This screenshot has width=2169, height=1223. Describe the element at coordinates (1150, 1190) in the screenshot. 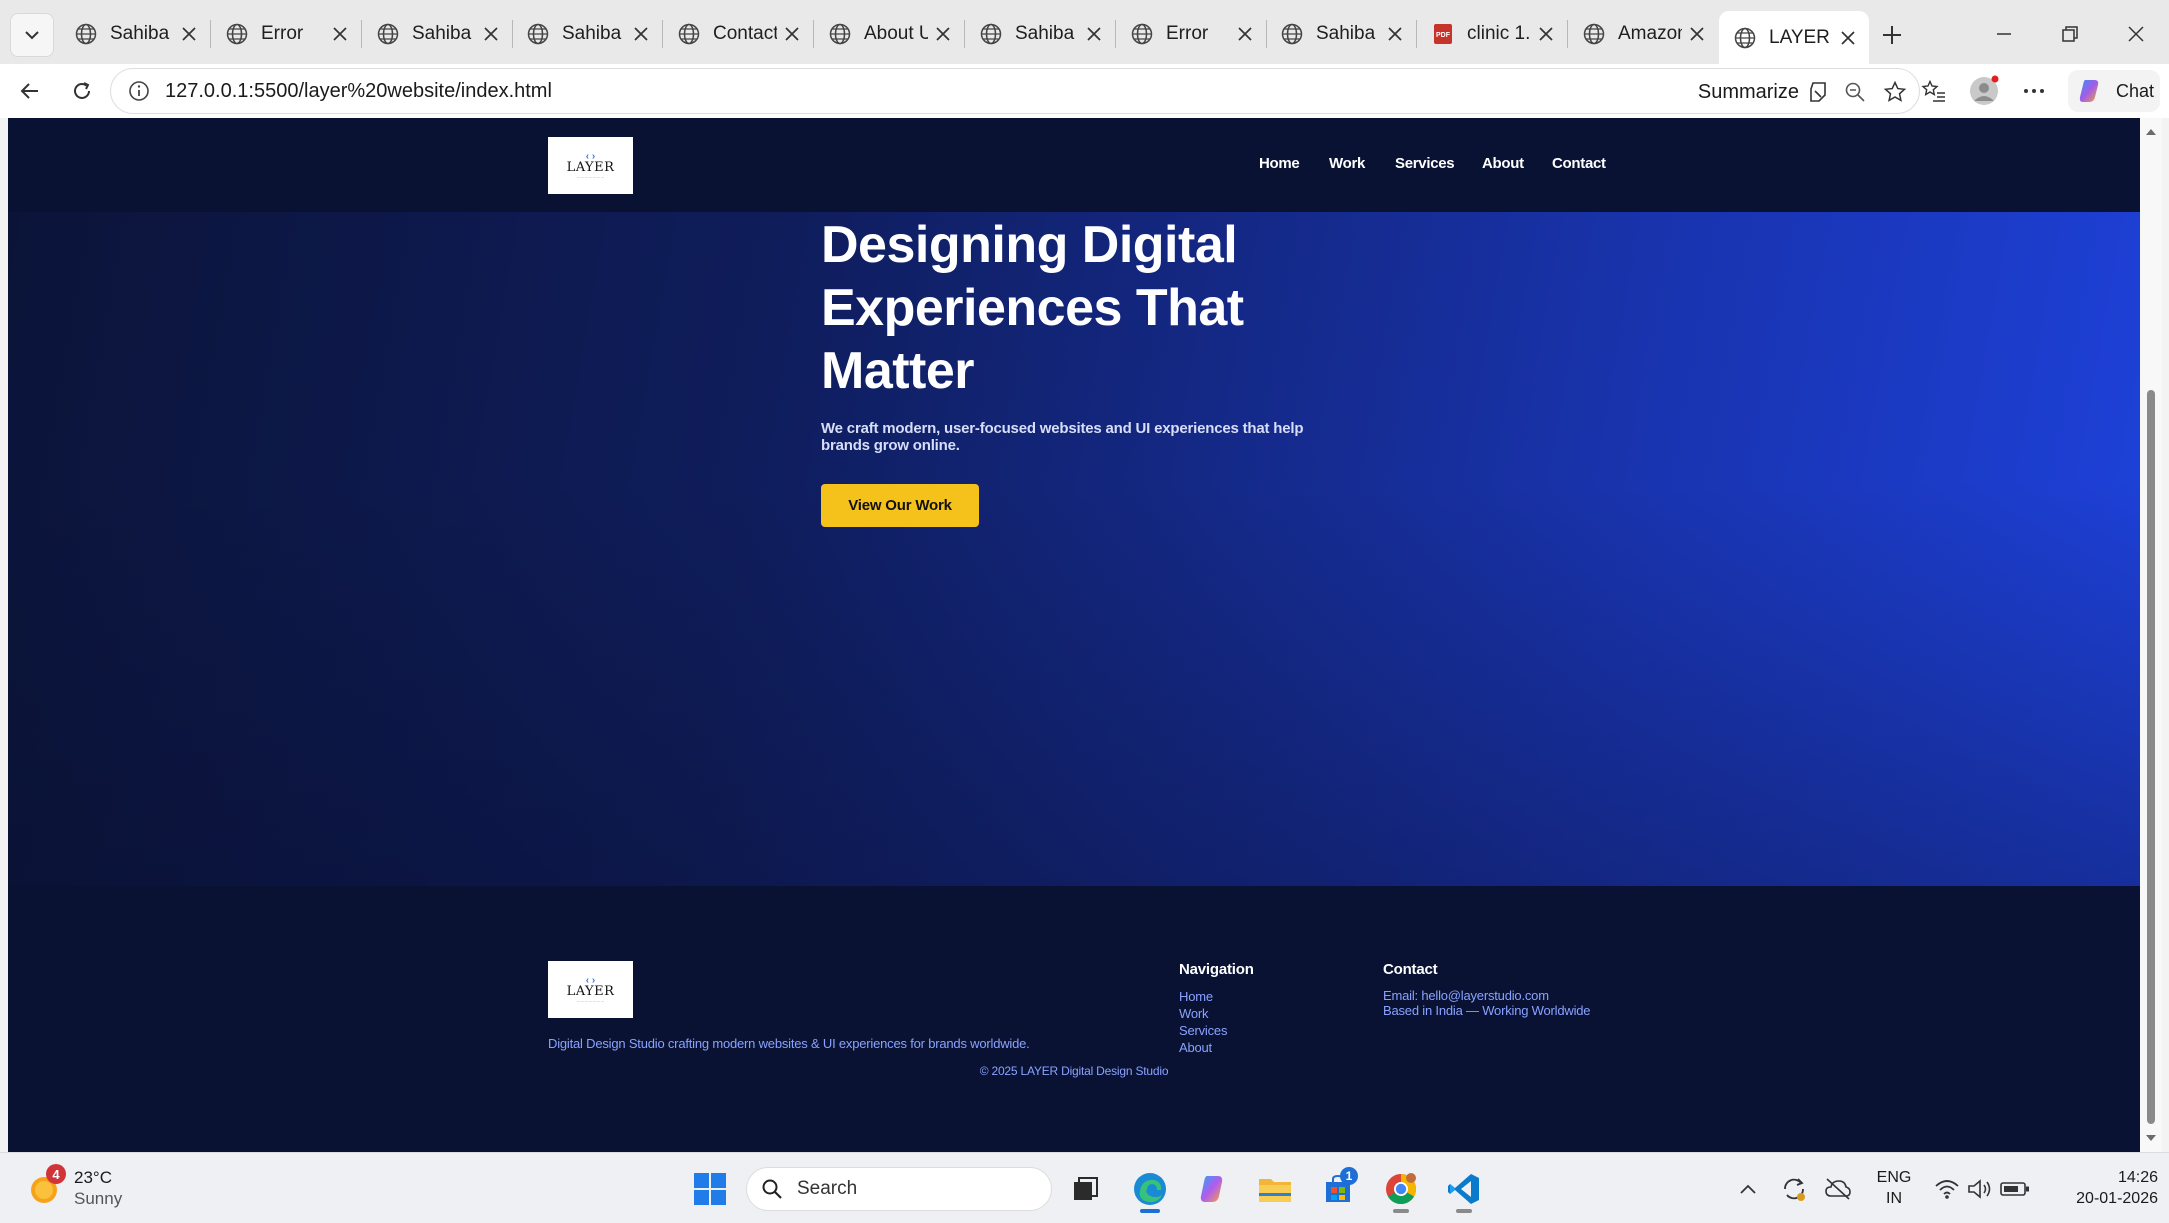

I see `taskbar-edge` at that location.